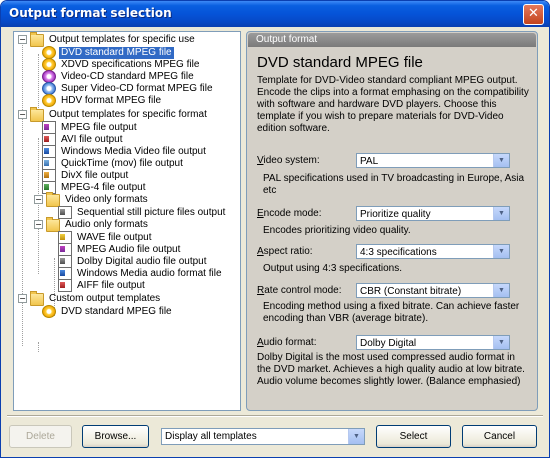 The width and height of the screenshot is (550, 458). I want to click on dvd-disc-icon, so click(49, 311).